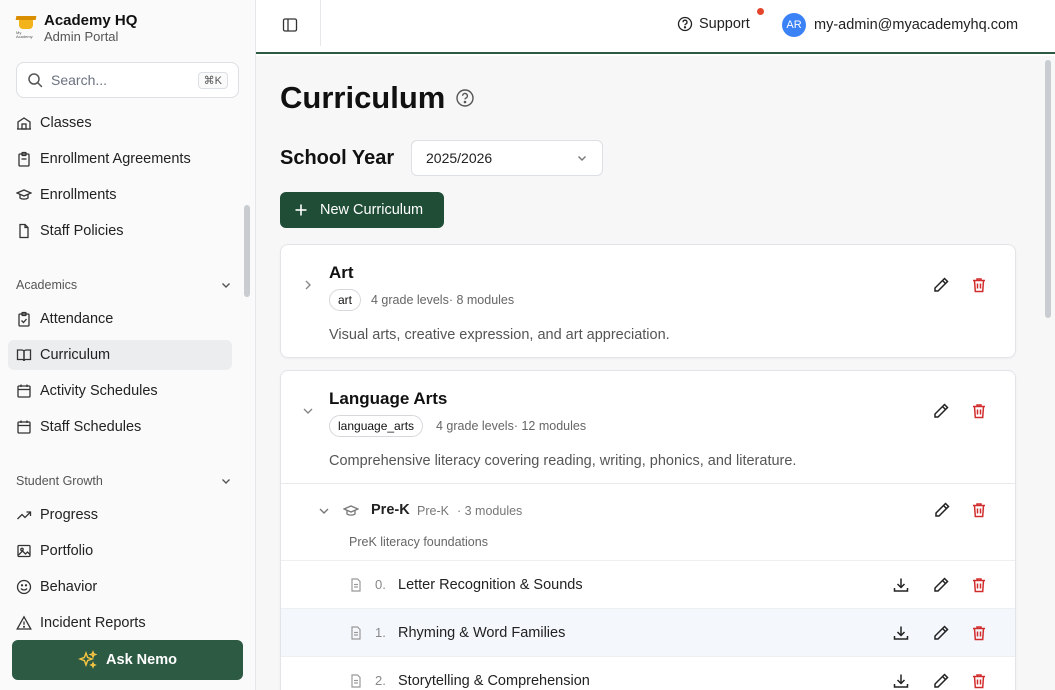 The height and width of the screenshot is (690, 1055). What do you see at coordinates (120, 587) in the screenshot?
I see `sidebar-item-behavior: Behavior` at bounding box center [120, 587].